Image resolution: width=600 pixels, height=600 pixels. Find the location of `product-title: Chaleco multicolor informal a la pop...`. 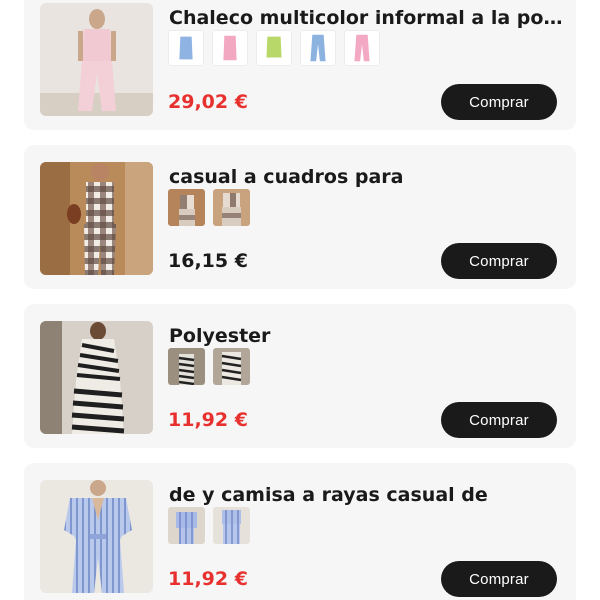

product-title: Chaleco multicolor informal a la pop... is located at coordinates (366, 18).